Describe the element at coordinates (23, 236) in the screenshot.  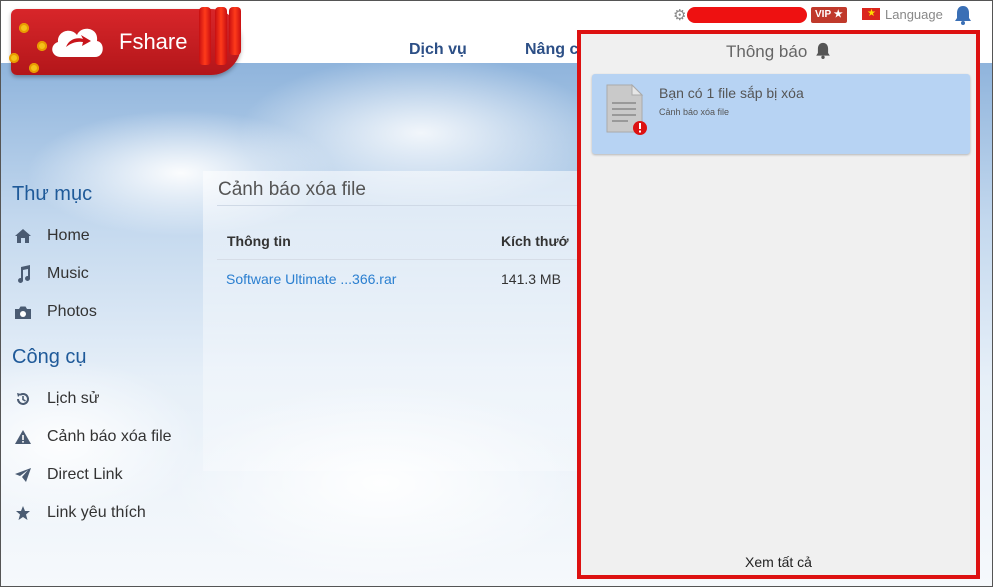
I see `home-icon` at that location.